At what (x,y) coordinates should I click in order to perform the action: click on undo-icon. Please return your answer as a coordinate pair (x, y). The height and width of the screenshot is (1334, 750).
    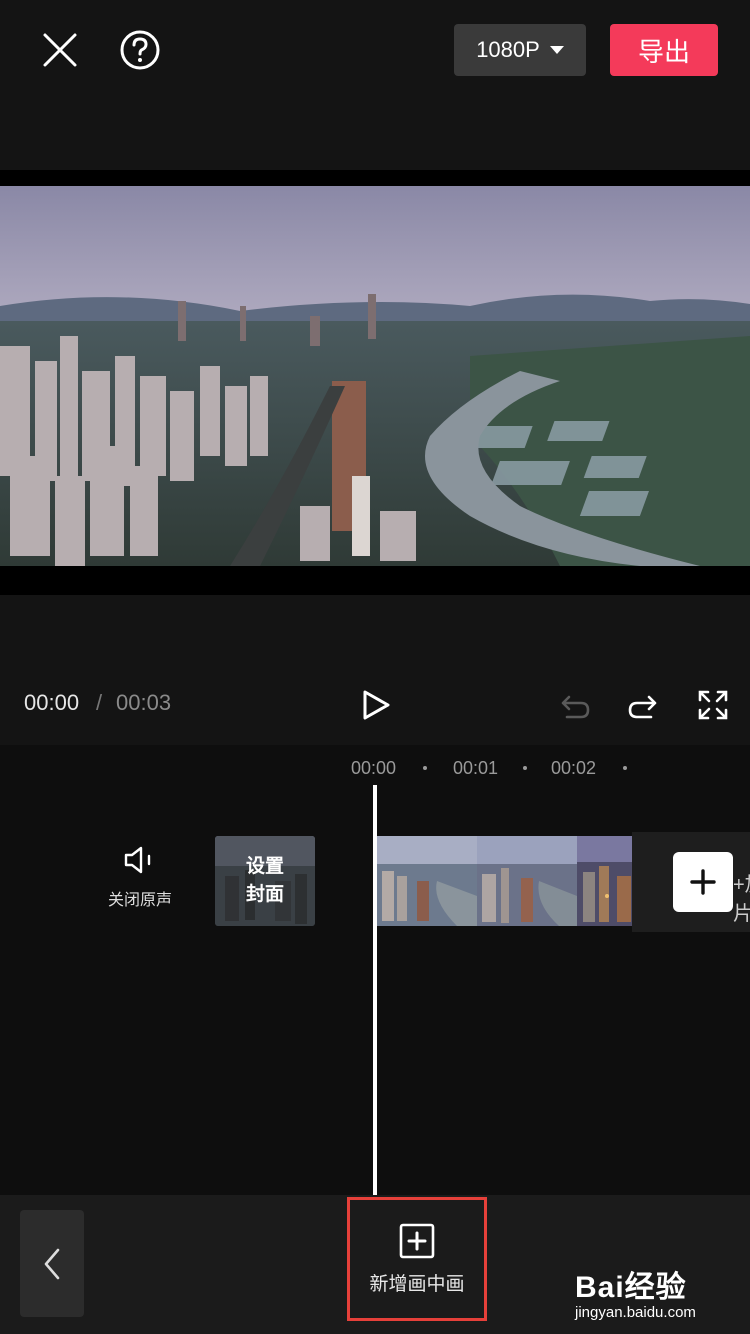
    Looking at the image, I should click on (575, 706).